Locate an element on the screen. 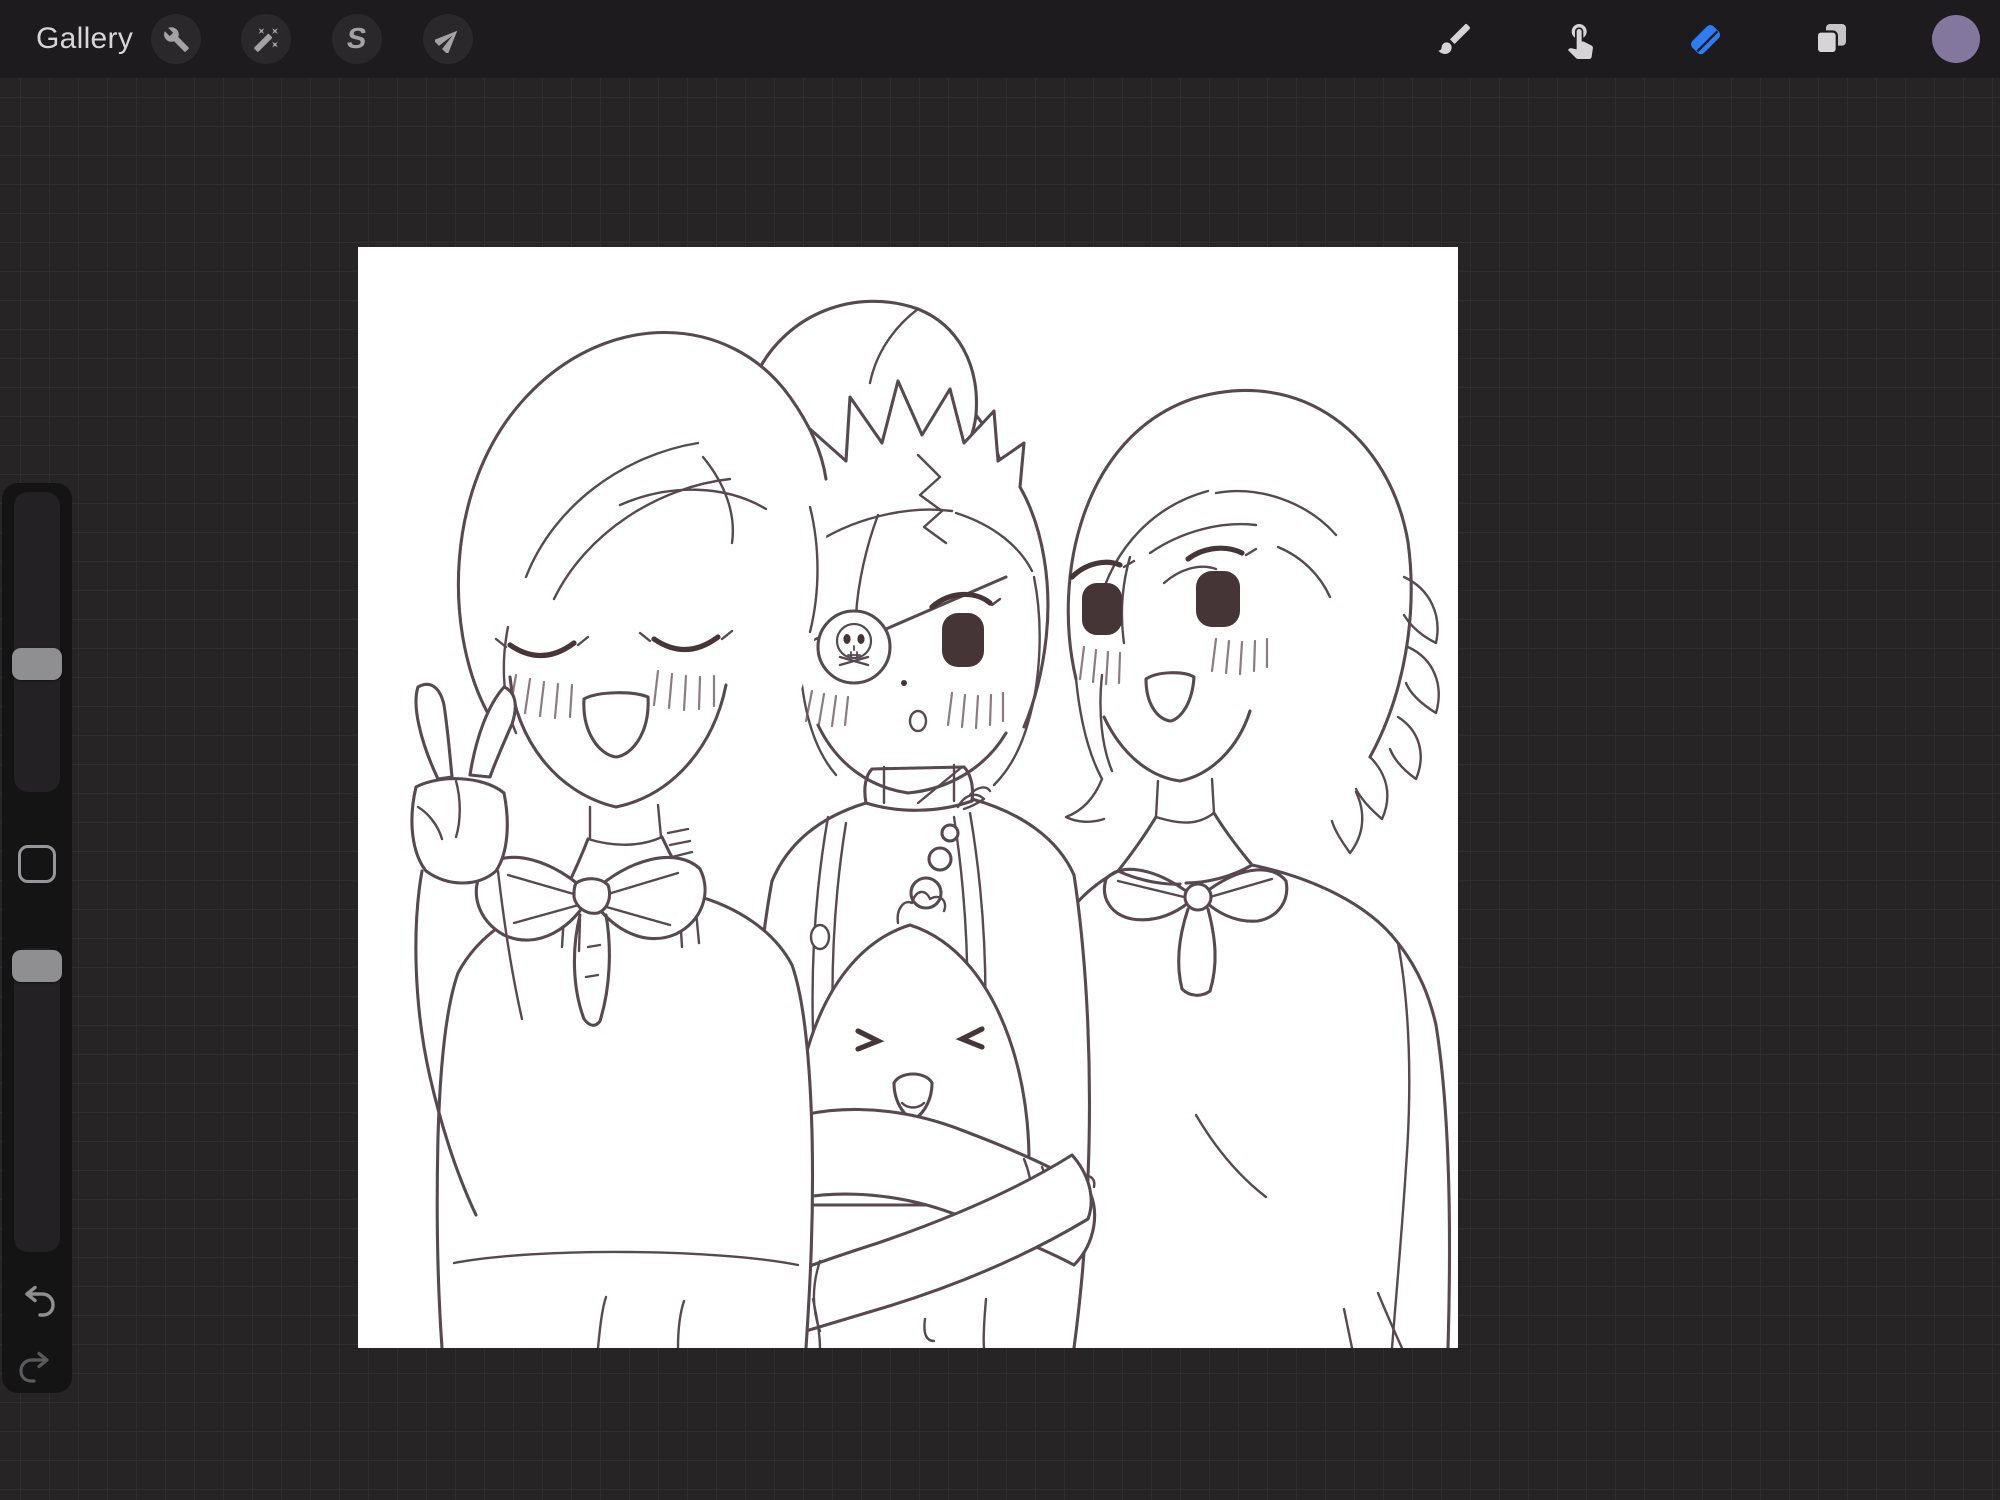 This screenshot has width=2000, height=1500. finger-icon is located at coordinates (1580, 41).